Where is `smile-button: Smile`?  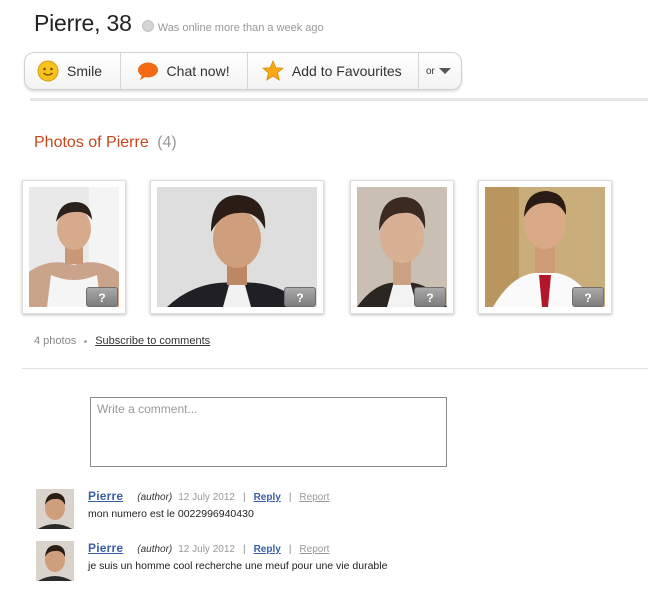
smile-button: Smile is located at coordinates (73, 71).